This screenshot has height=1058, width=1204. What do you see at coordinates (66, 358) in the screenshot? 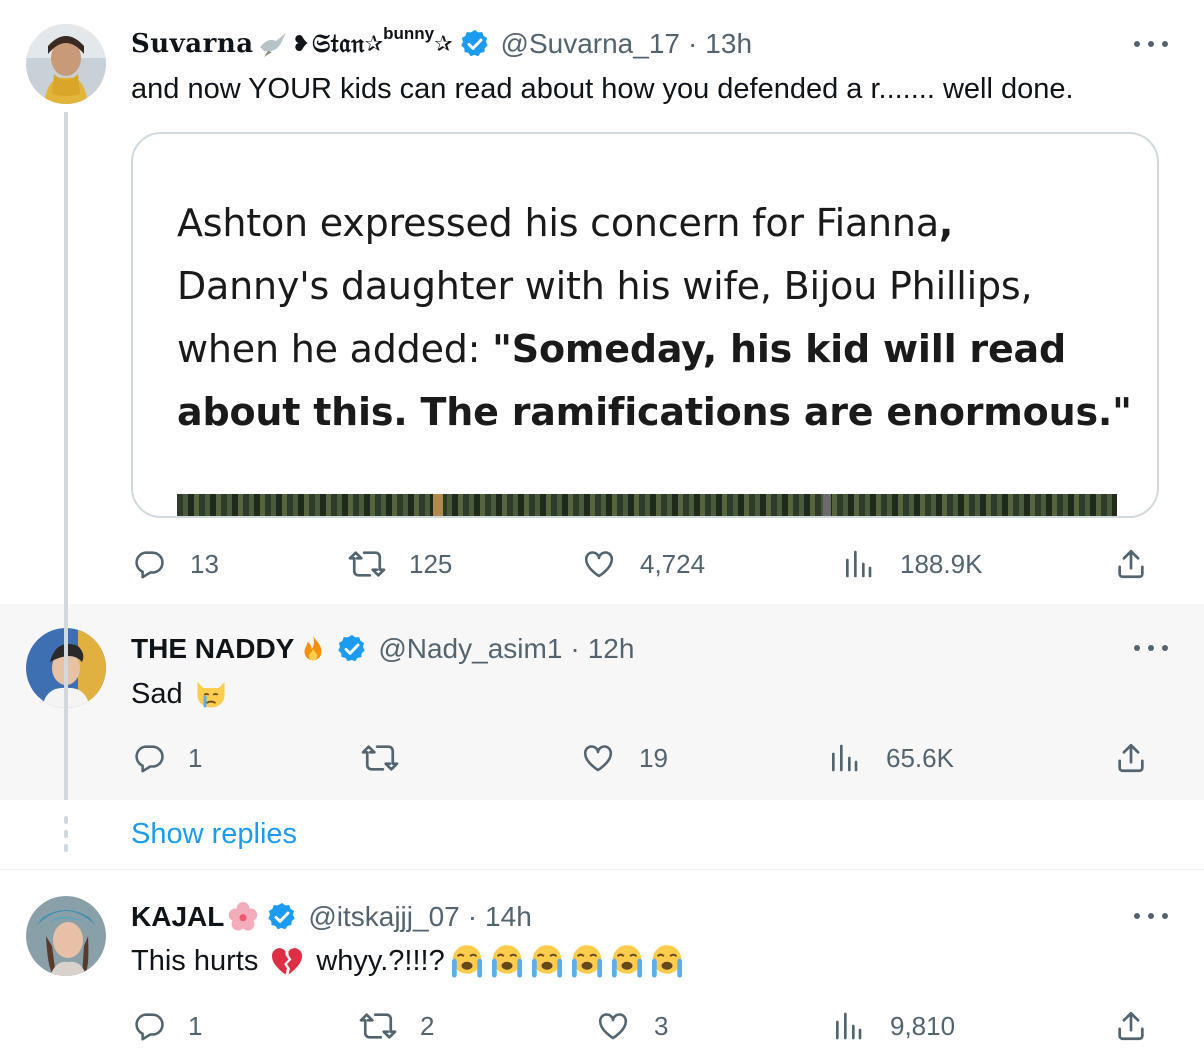
I see `thread-line` at bounding box center [66, 358].